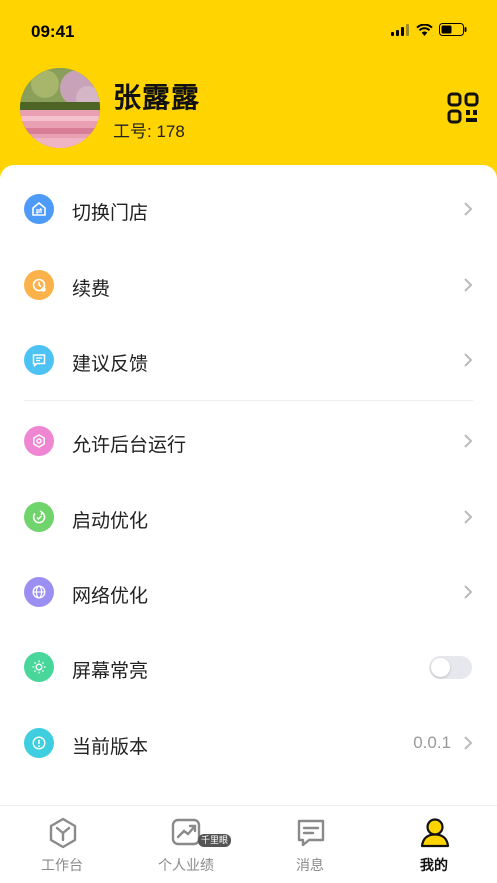  Describe the element at coordinates (434, 865) in the screenshot. I see `tab-label: 我的` at that location.